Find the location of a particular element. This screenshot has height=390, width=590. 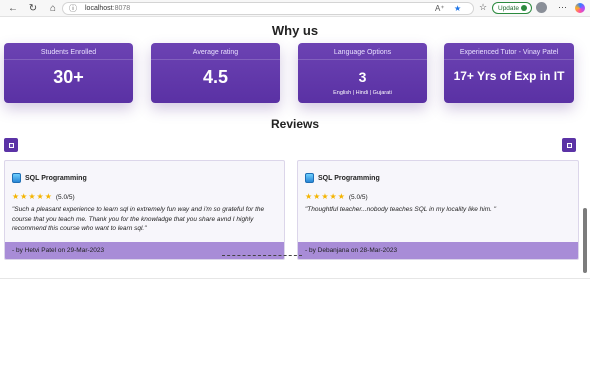

stat-label: Experienced Tutor - Vinay Patel is located at coordinates (509, 52).